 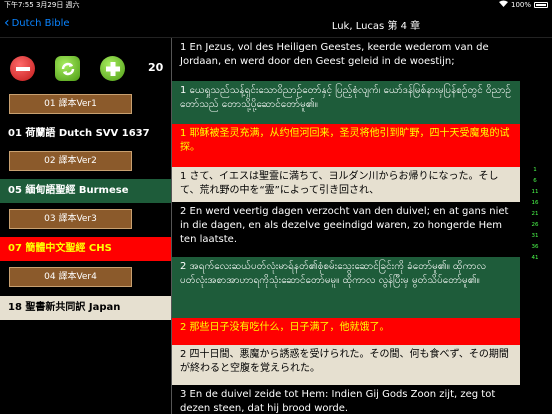 I want to click on version-4-label: 18 聖書新共同訳 Japan, so click(x=86, y=308).